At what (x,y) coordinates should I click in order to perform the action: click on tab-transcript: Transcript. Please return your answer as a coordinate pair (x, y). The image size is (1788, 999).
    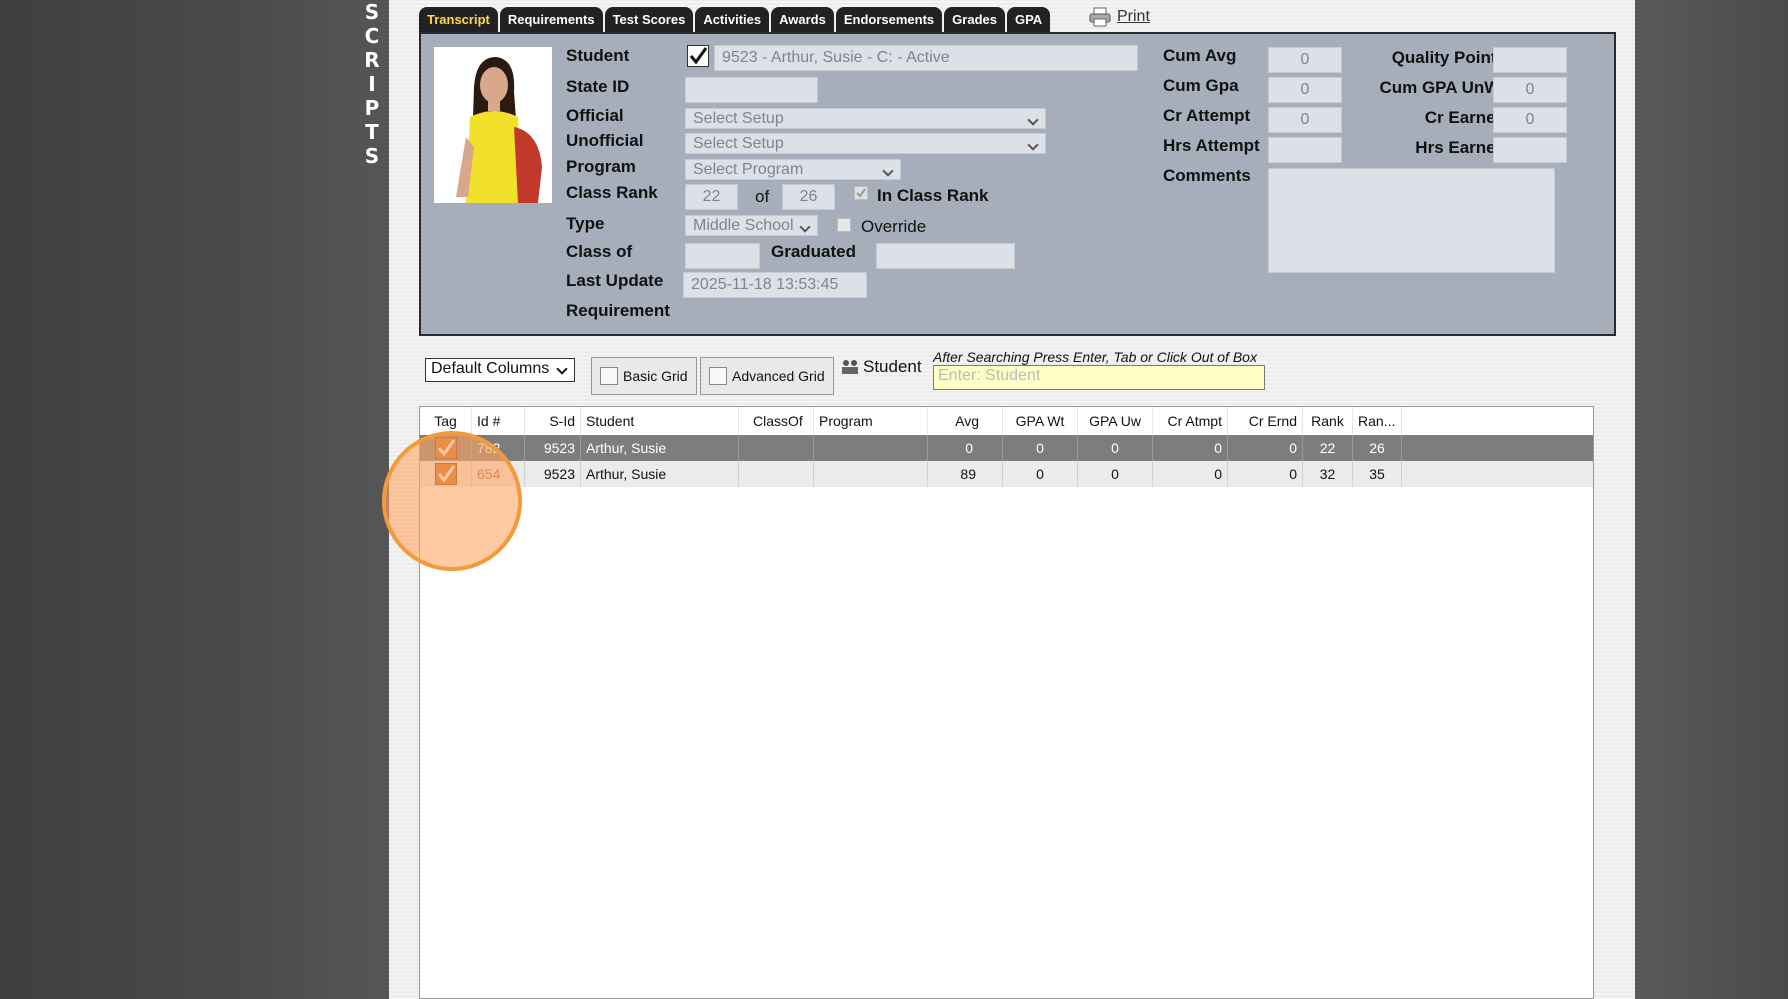
    Looking at the image, I should click on (458, 19).